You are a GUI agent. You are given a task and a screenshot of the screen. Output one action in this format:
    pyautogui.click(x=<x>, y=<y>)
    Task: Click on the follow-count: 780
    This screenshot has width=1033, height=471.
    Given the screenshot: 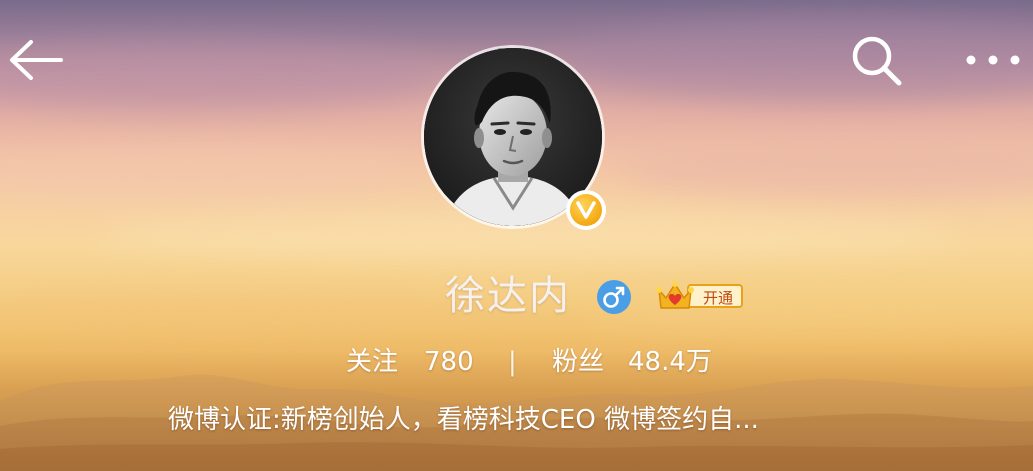 What is the action you would take?
    pyautogui.click(x=449, y=362)
    